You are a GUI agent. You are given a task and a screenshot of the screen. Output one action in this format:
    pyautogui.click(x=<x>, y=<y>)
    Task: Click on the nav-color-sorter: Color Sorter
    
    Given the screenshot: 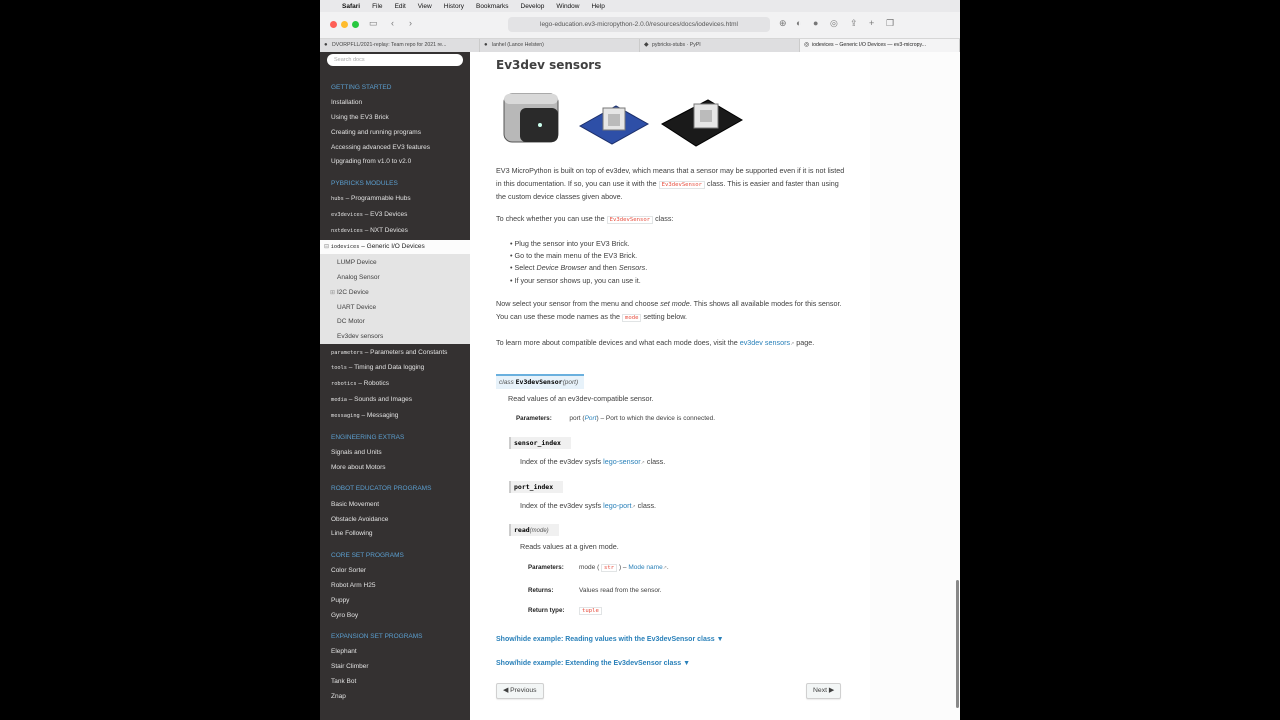 What is the action you would take?
    pyautogui.click(x=348, y=570)
    